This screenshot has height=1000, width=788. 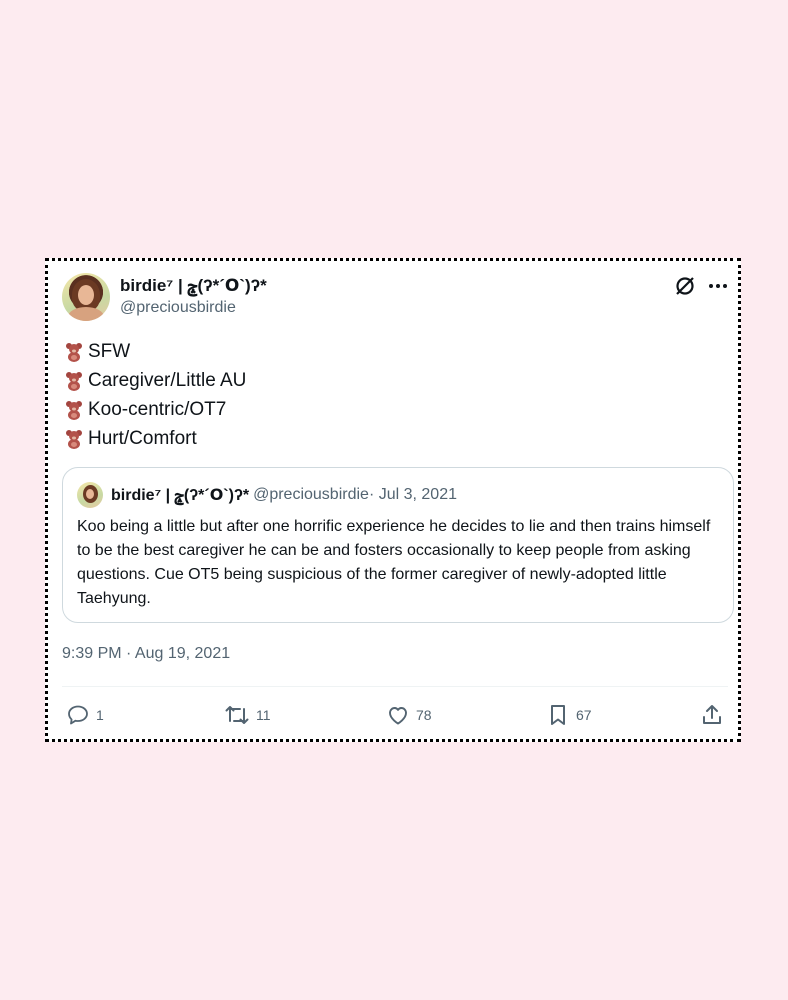 I want to click on like-button: 78, so click(x=409, y=715).